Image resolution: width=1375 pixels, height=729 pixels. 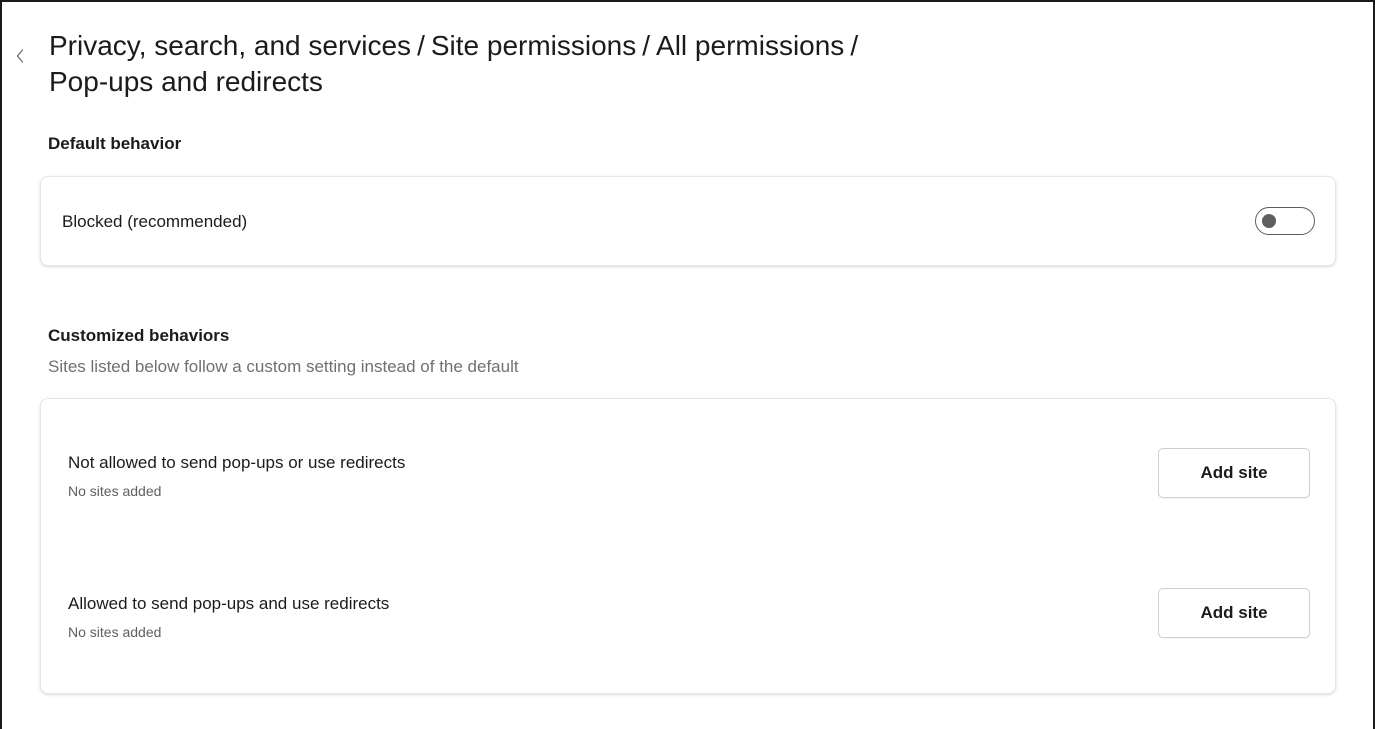 What do you see at coordinates (115, 491) in the screenshot?
I see `not-allowed-status: No sites added` at bounding box center [115, 491].